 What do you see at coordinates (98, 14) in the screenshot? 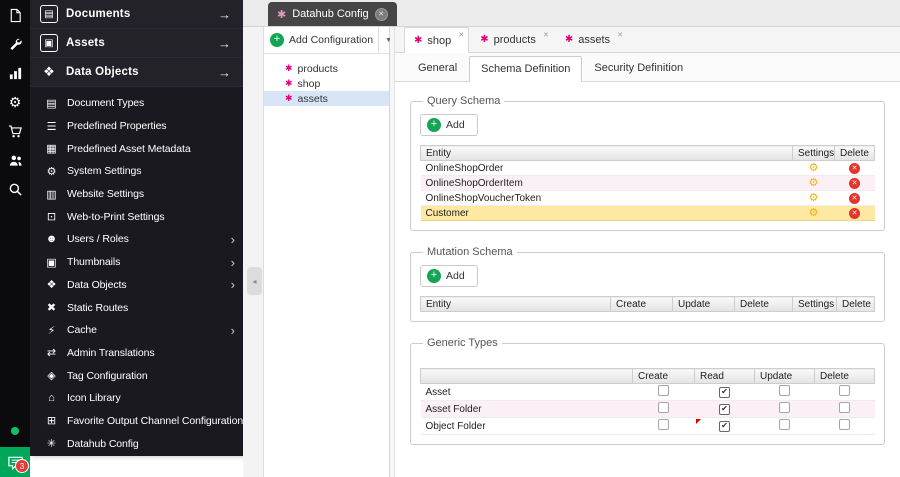
I see `menu-section-label: Documents` at bounding box center [98, 14].